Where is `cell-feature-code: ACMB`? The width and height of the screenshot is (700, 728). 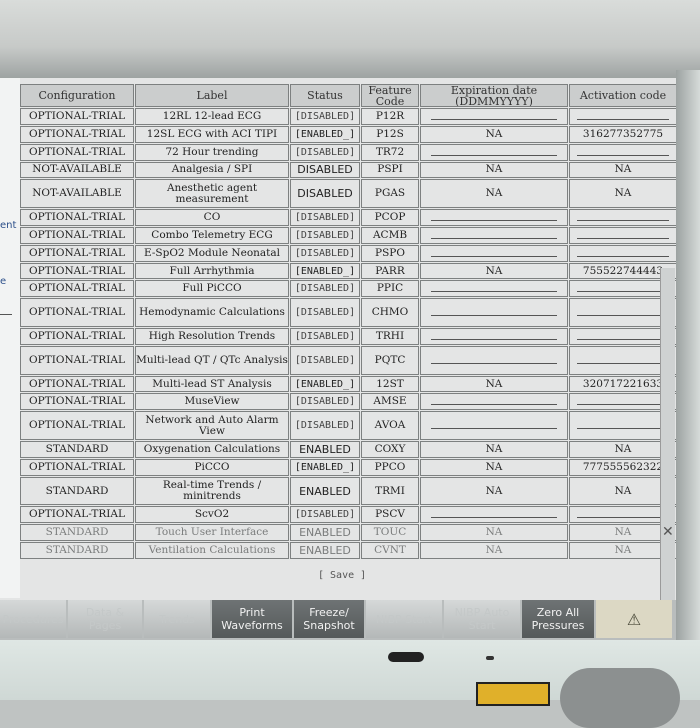 cell-feature-code: ACMB is located at coordinates (390, 235).